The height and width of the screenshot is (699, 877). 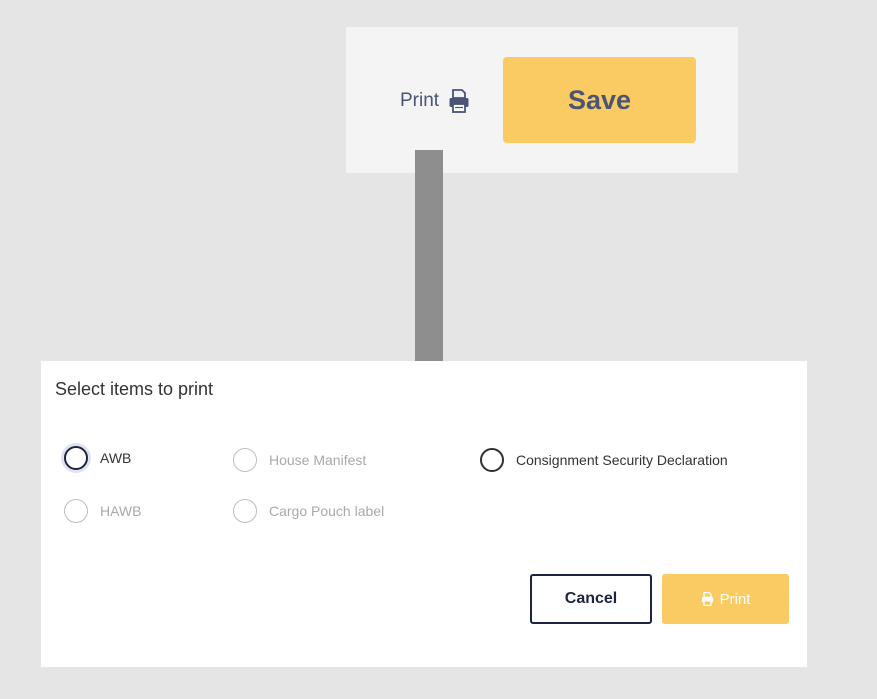 I want to click on option-house-manifest: House Manifest, so click(x=299, y=460).